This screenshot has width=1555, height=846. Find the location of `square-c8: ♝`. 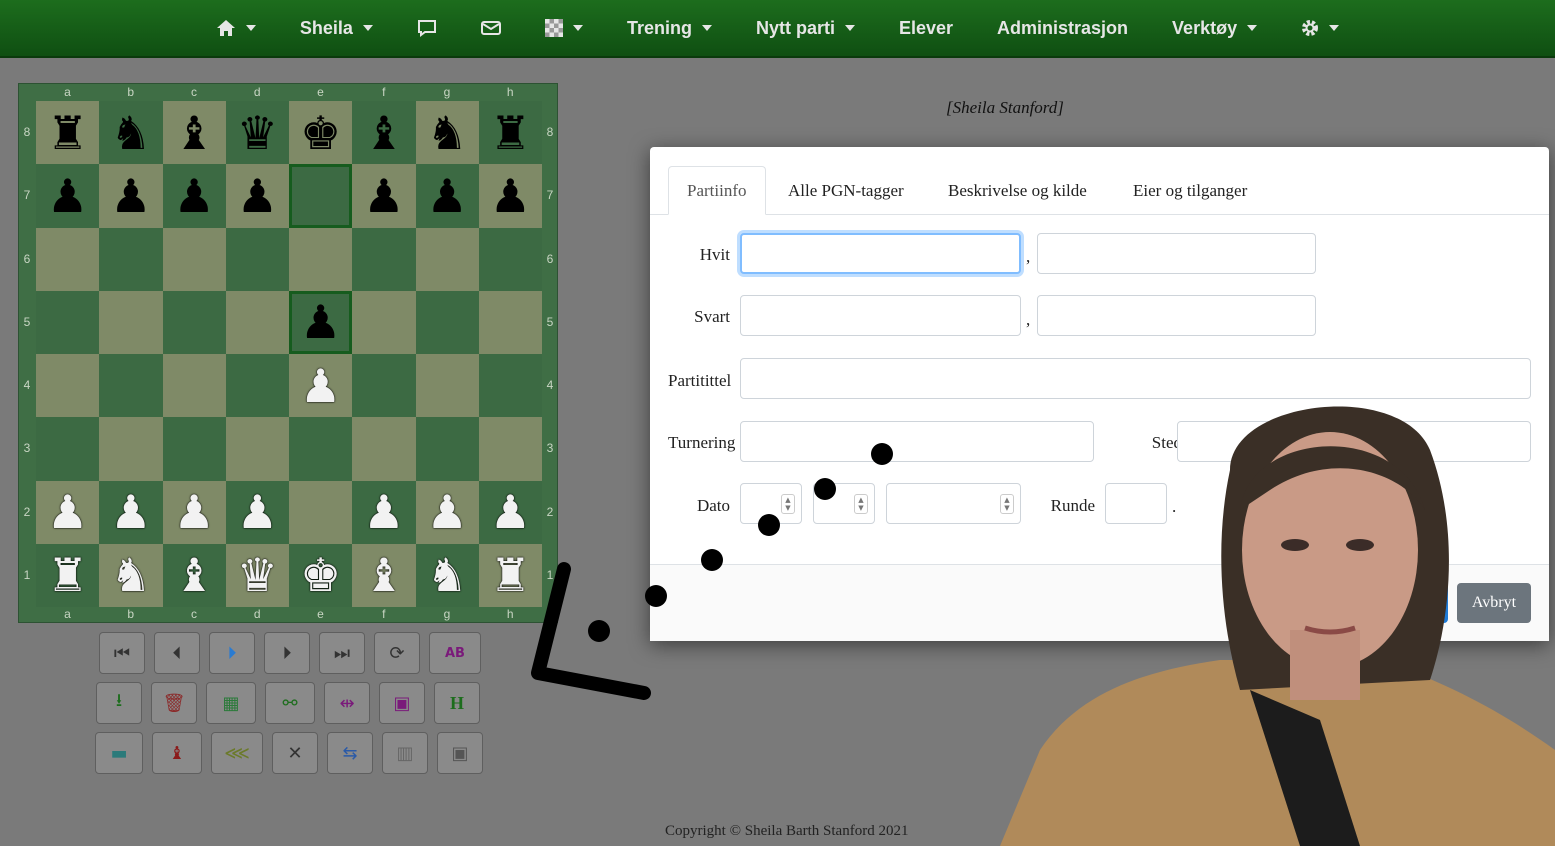

square-c8: ♝ is located at coordinates (194, 133).